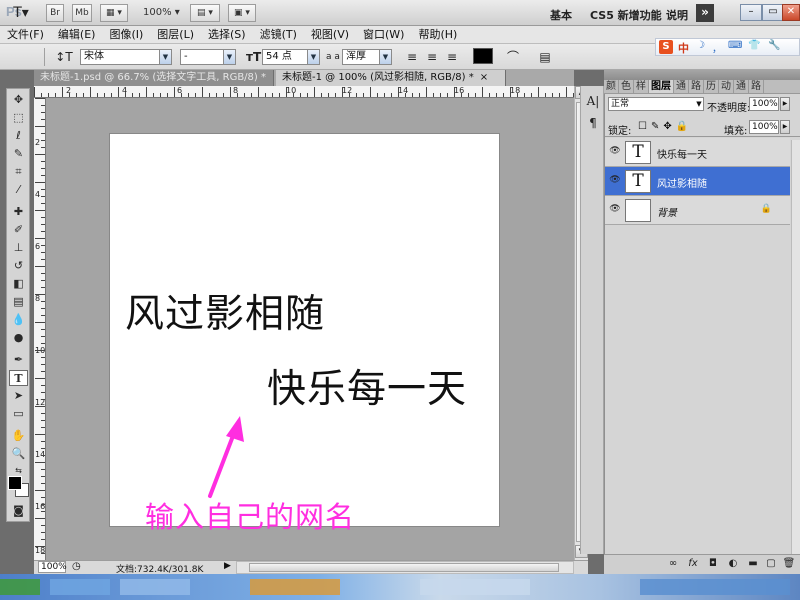 The width and height of the screenshot is (800, 600). I want to click on eyedropper-tool-icon: ⁄, so click(18, 190).